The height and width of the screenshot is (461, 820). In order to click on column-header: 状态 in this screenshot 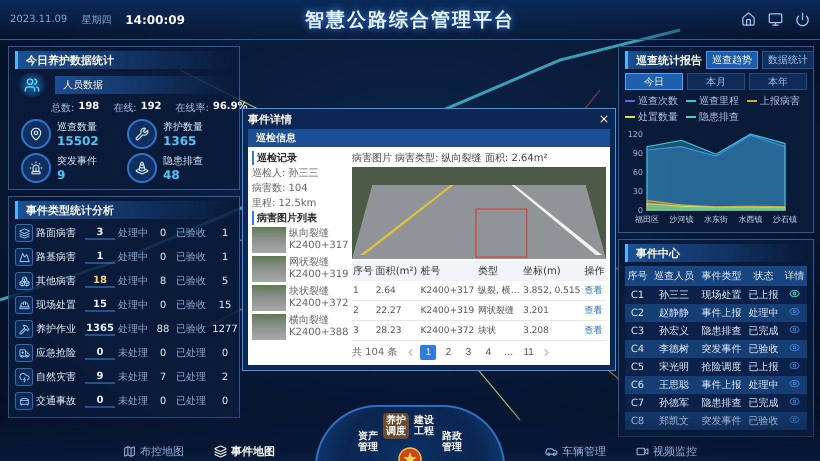, I will do `click(764, 276)`.